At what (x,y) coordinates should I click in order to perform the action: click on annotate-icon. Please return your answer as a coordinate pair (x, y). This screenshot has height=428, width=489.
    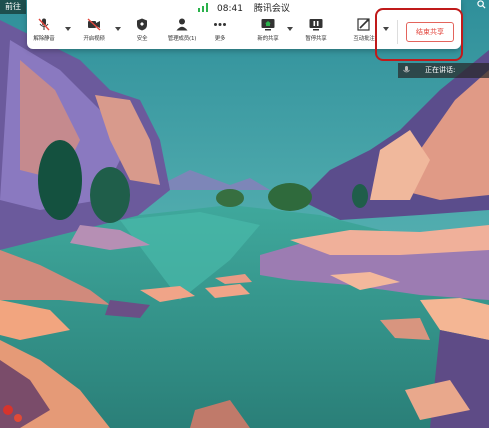
    Looking at the image, I should click on (363, 24).